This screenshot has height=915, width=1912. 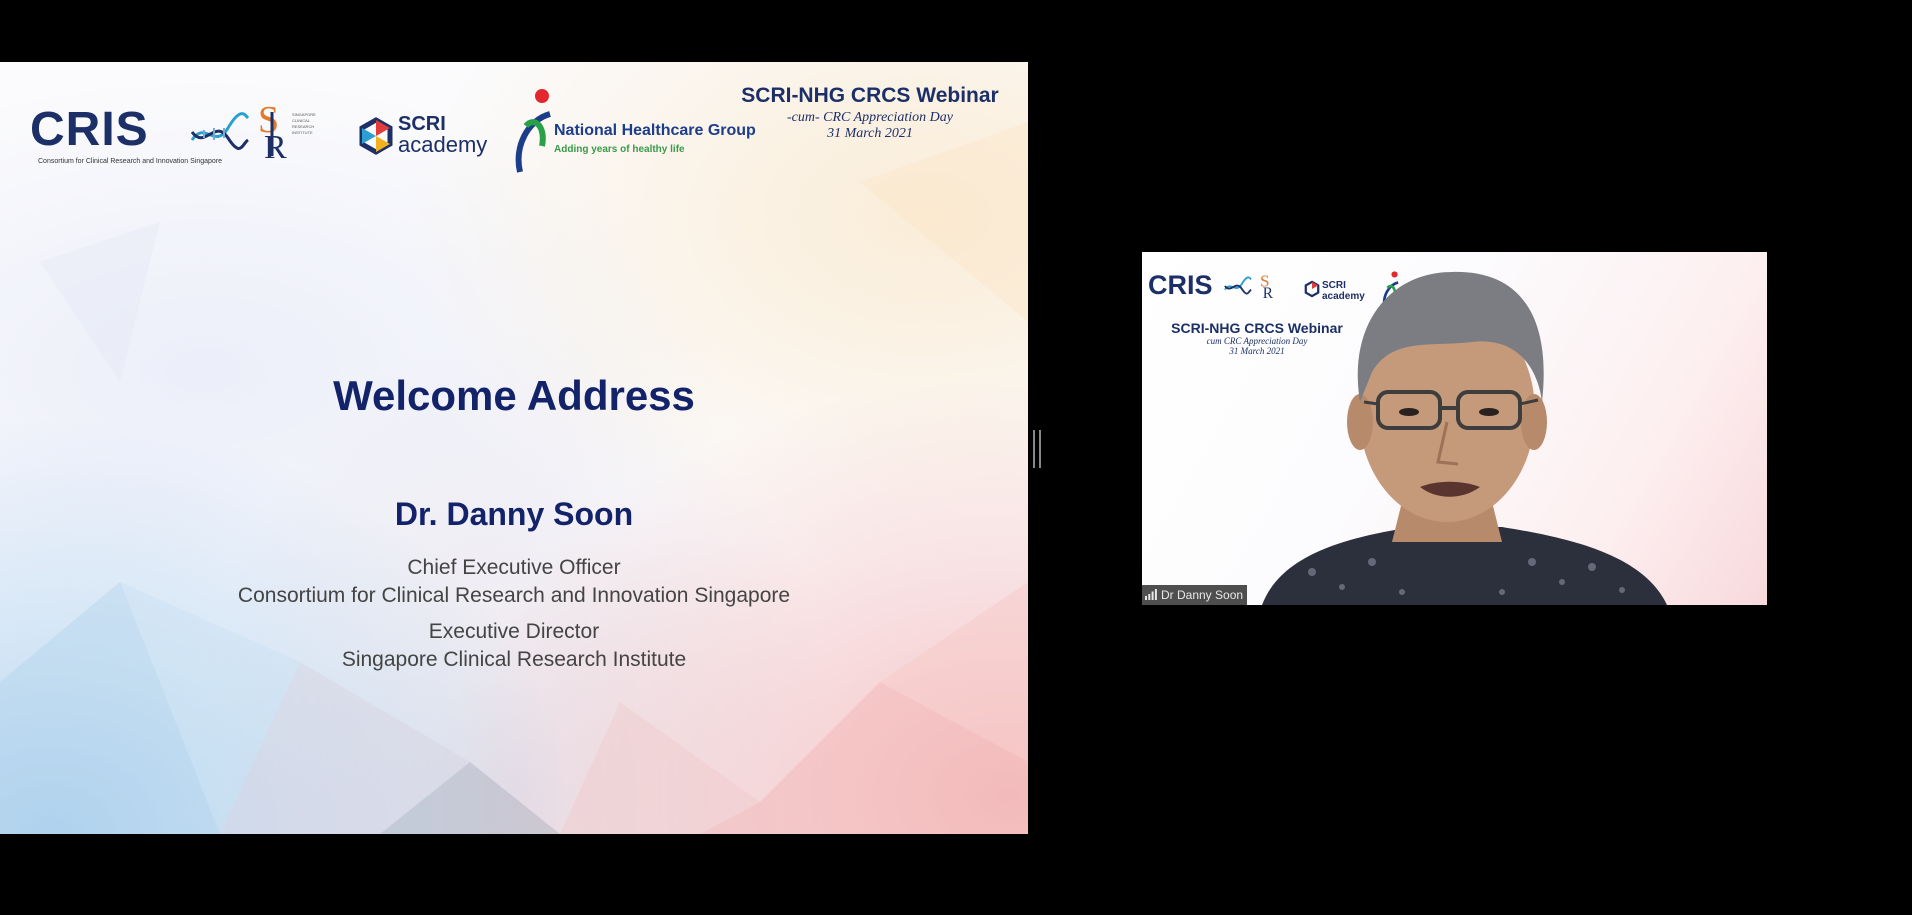 I want to click on svg-text: R, so click(x=275, y=145).